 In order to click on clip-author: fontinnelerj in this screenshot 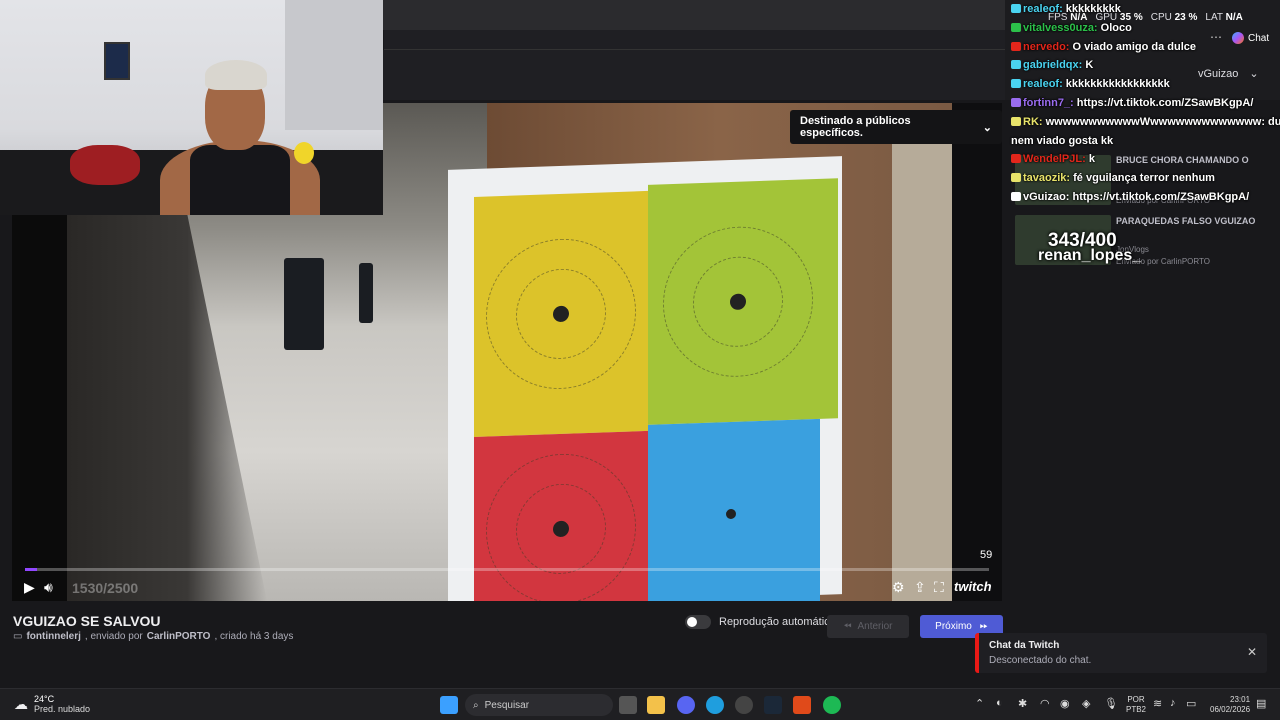, I will do `click(53, 636)`.